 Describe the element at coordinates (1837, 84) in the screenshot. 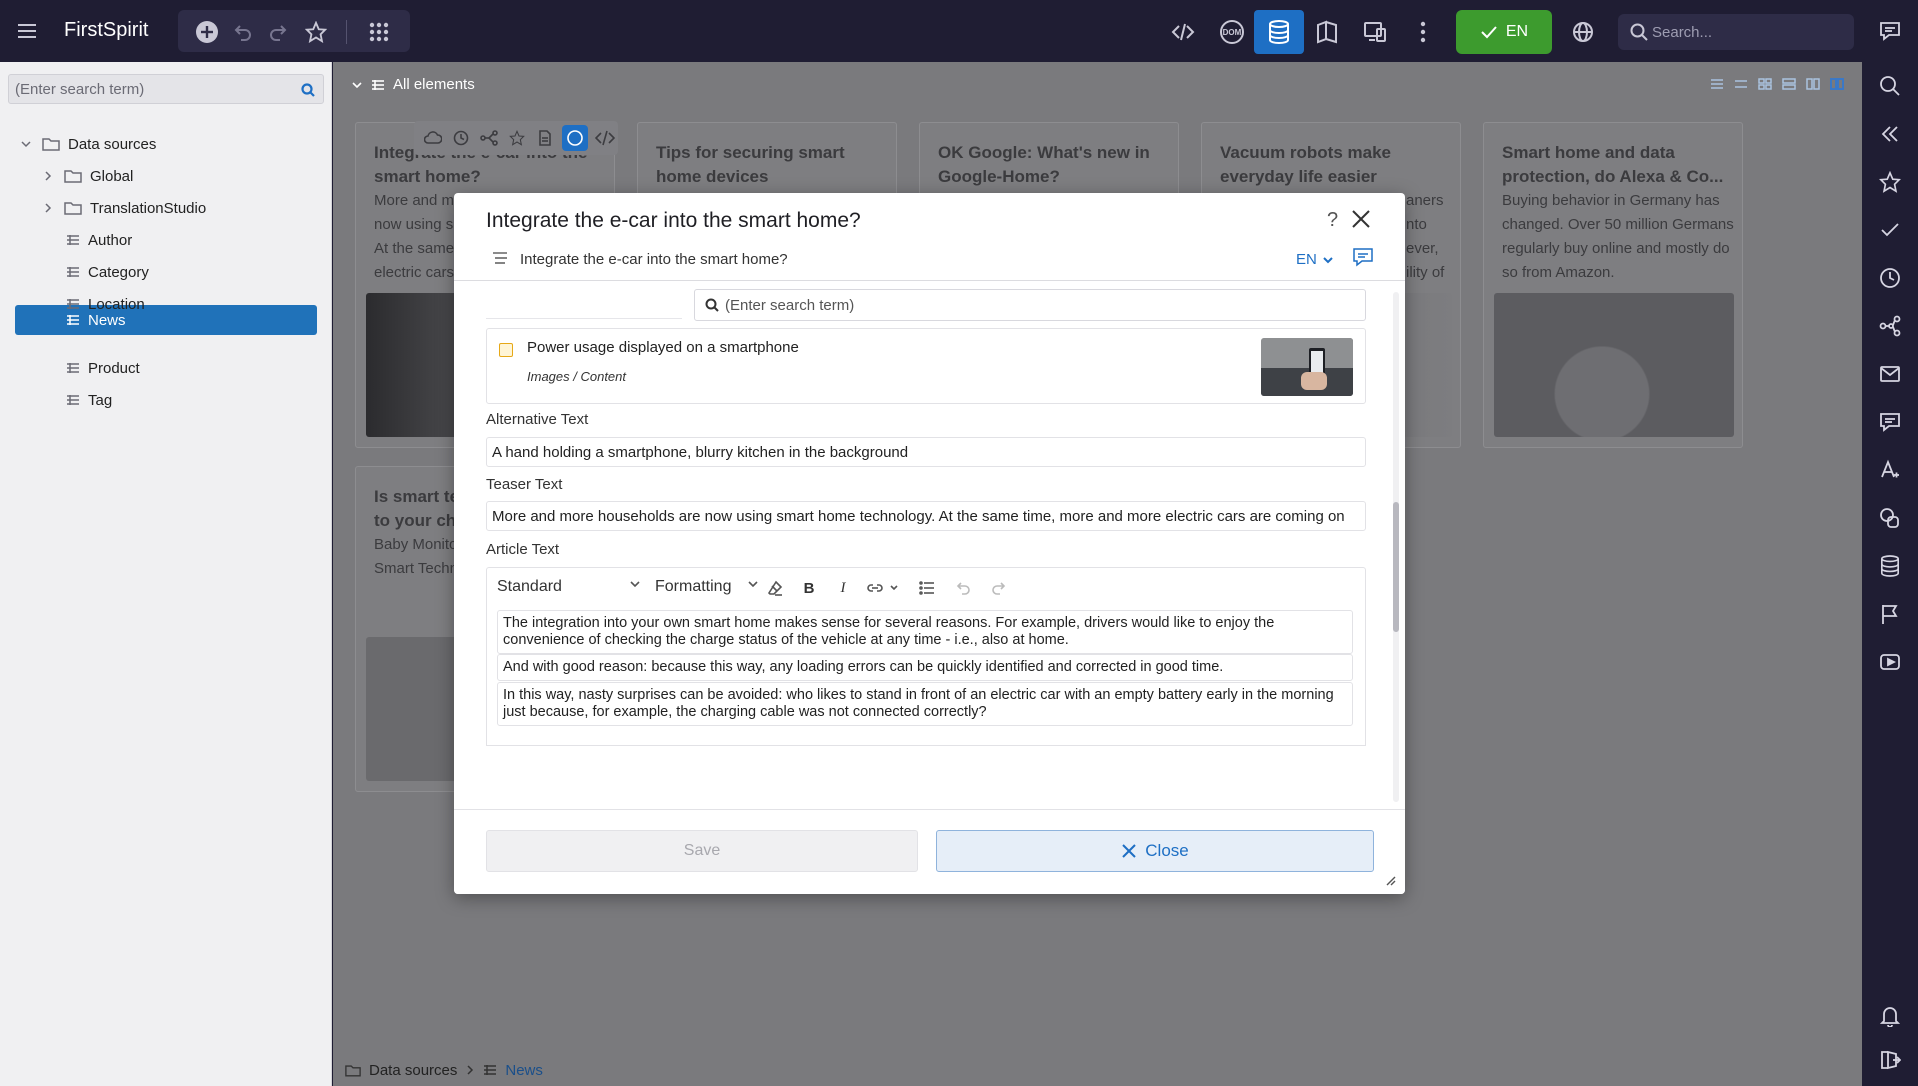

I see `card-view-icon` at that location.